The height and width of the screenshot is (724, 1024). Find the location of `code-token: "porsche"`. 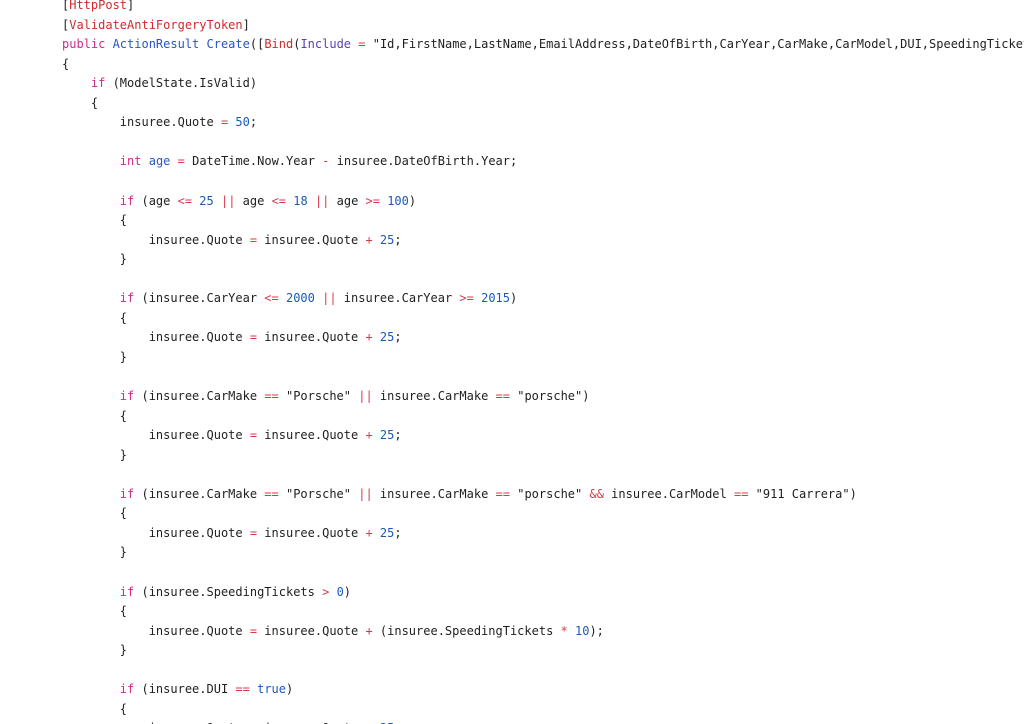

code-token: "porsche" is located at coordinates (550, 396).